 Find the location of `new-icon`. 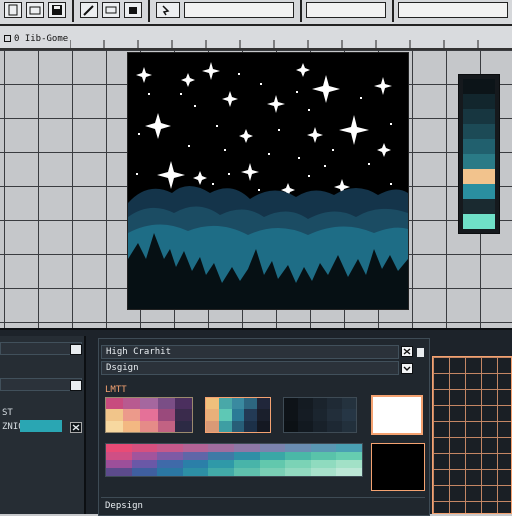

new-icon is located at coordinates (13, 10).